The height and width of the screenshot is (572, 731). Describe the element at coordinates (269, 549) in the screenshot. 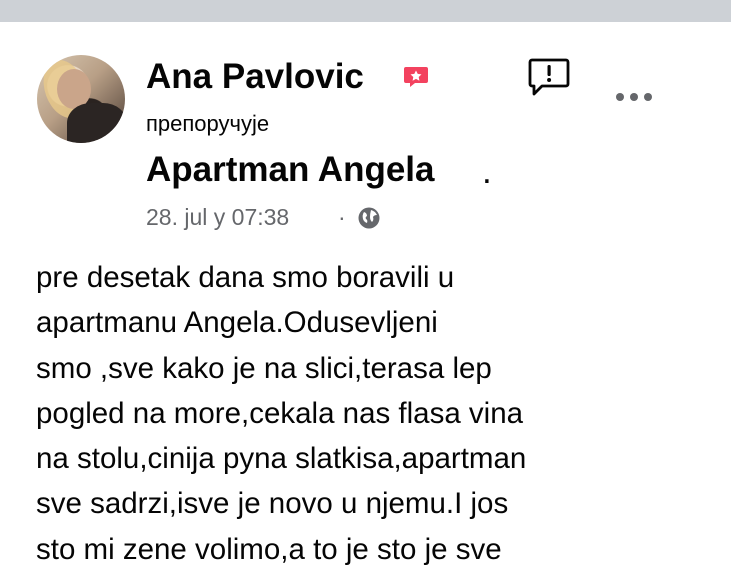

I see `post-body-line: sto mi zene volimo,a to je sto je sve` at that location.